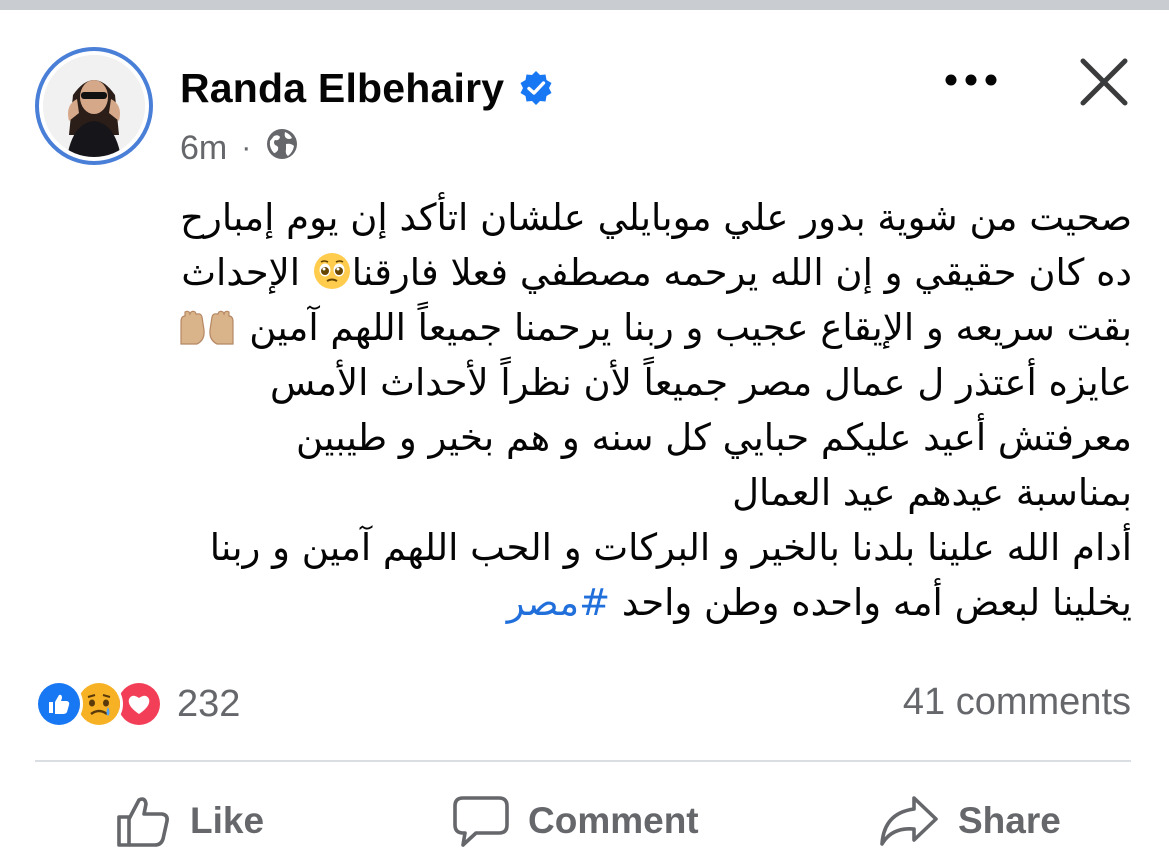  What do you see at coordinates (536, 88) in the screenshot?
I see `verified-badge-icon` at bounding box center [536, 88].